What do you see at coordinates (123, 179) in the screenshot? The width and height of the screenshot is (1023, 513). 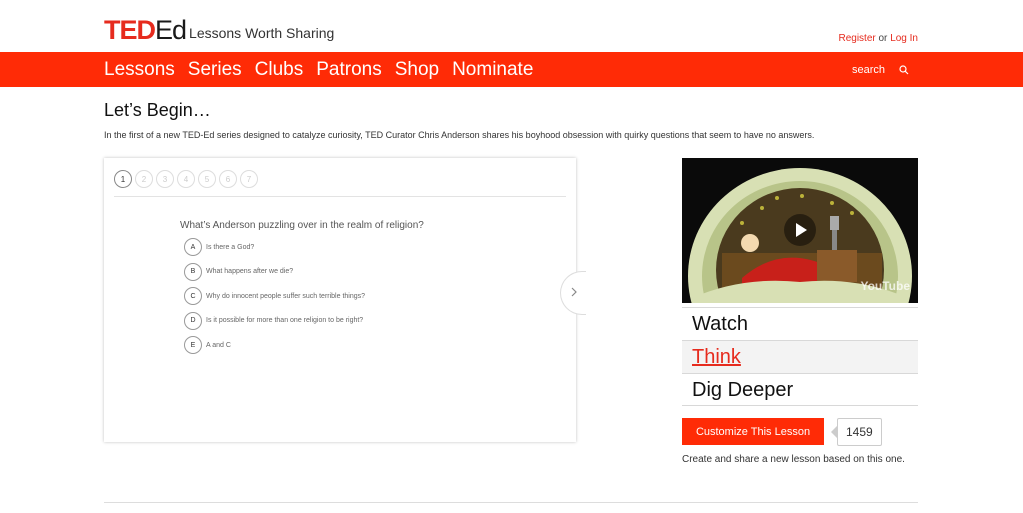 I see `step-1: 1` at bounding box center [123, 179].